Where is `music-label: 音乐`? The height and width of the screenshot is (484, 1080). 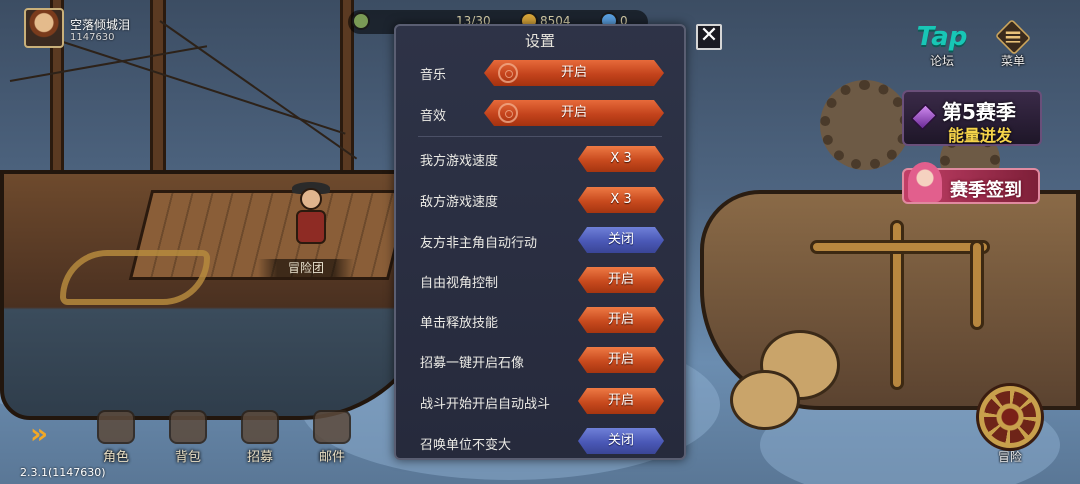
music-label: 音乐 is located at coordinates (433, 75).